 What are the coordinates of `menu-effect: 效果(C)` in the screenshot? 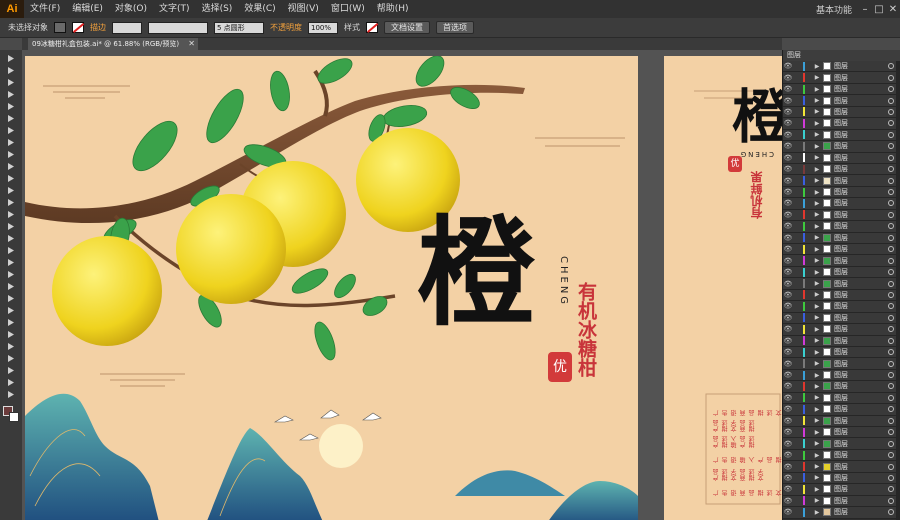 It's located at (259, 9).